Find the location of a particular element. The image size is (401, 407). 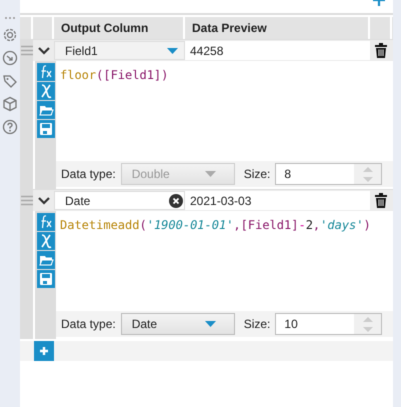

settings-icon is located at coordinates (10, 35).